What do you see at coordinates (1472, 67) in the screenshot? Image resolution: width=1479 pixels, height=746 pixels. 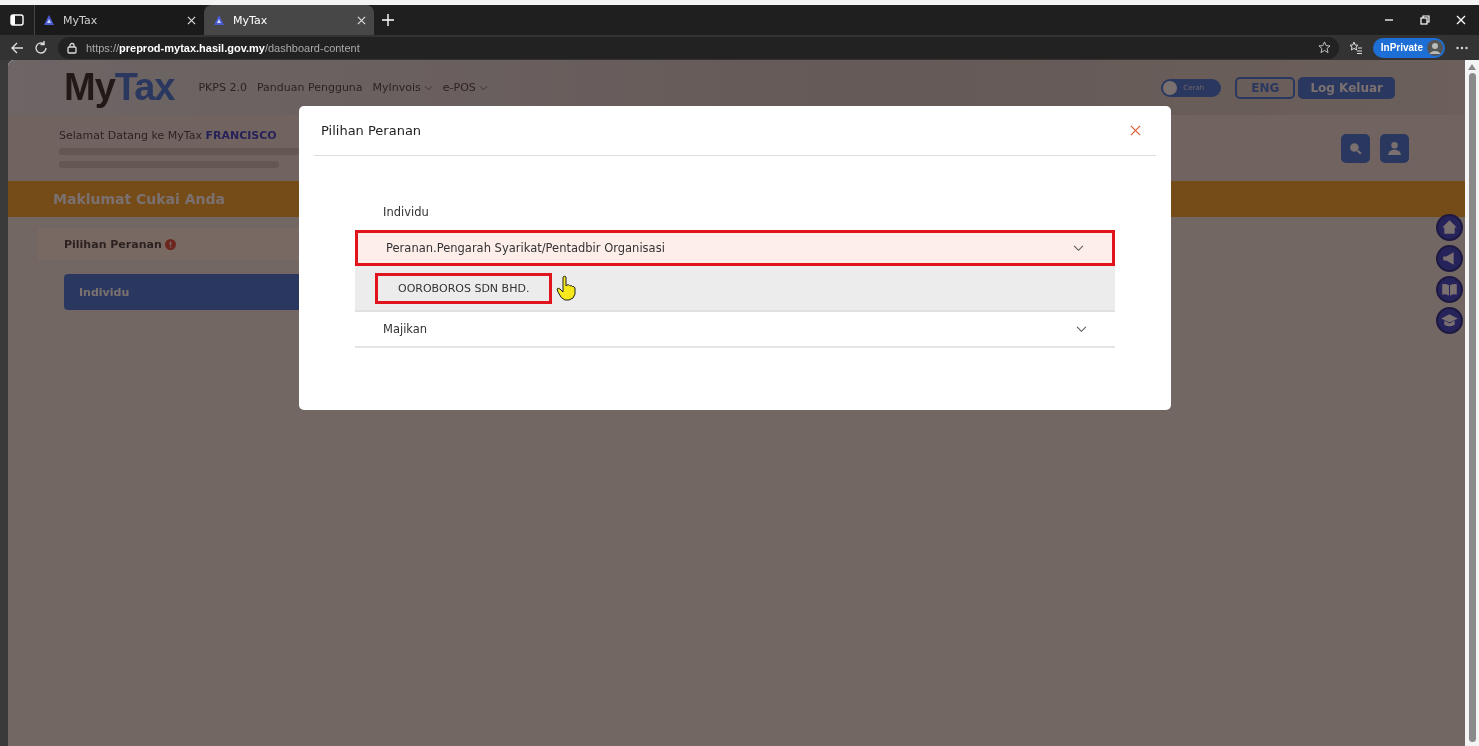 I see `scroll-up-icon` at bounding box center [1472, 67].